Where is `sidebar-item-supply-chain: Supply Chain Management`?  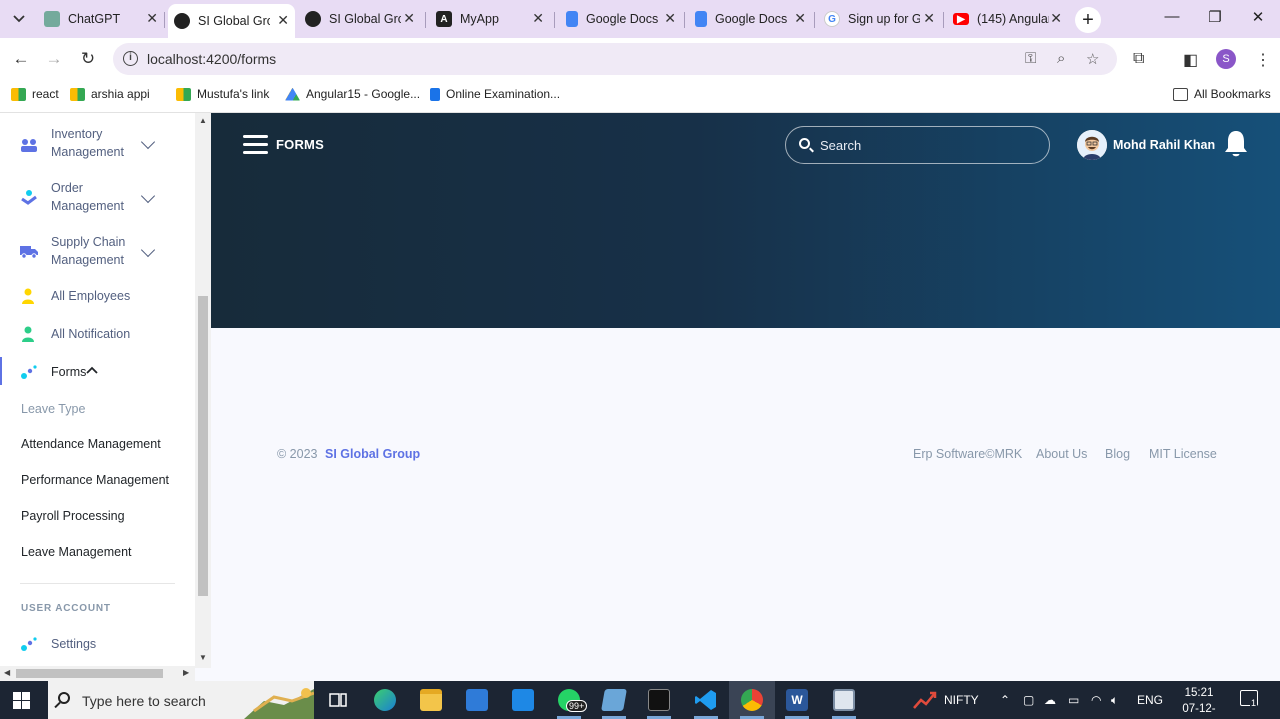 sidebar-item-supply-chain: Supply Chain Management is located at coordinates (97, 251).